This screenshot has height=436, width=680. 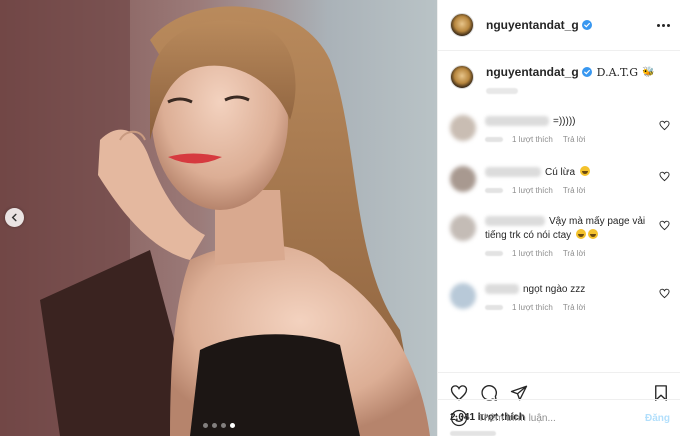 What do you see at coordinates (459, 418) in the screenshot?
I see `emoji-icon` at bounding box center [459, 418].